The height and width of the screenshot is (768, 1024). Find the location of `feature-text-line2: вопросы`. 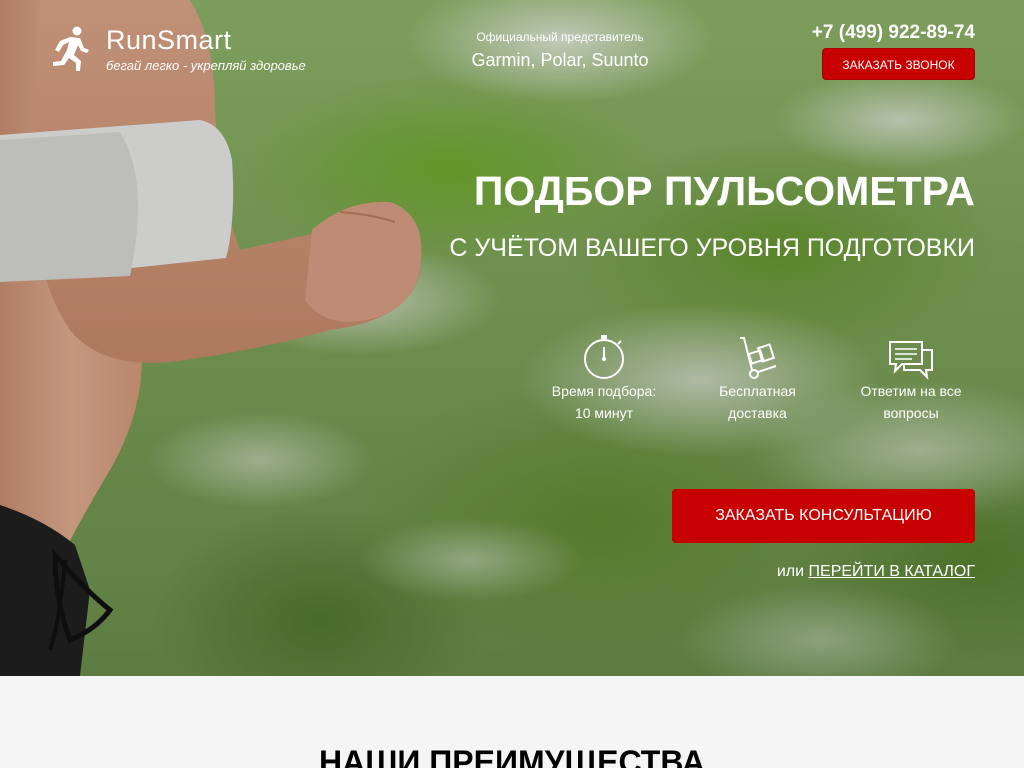

feature-text-line2: вопросы is located at coordinates (911, 413).